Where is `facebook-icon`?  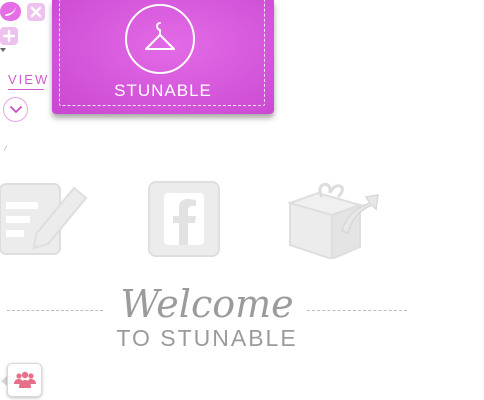 facebook-icon is located at coordinates (184, 219).